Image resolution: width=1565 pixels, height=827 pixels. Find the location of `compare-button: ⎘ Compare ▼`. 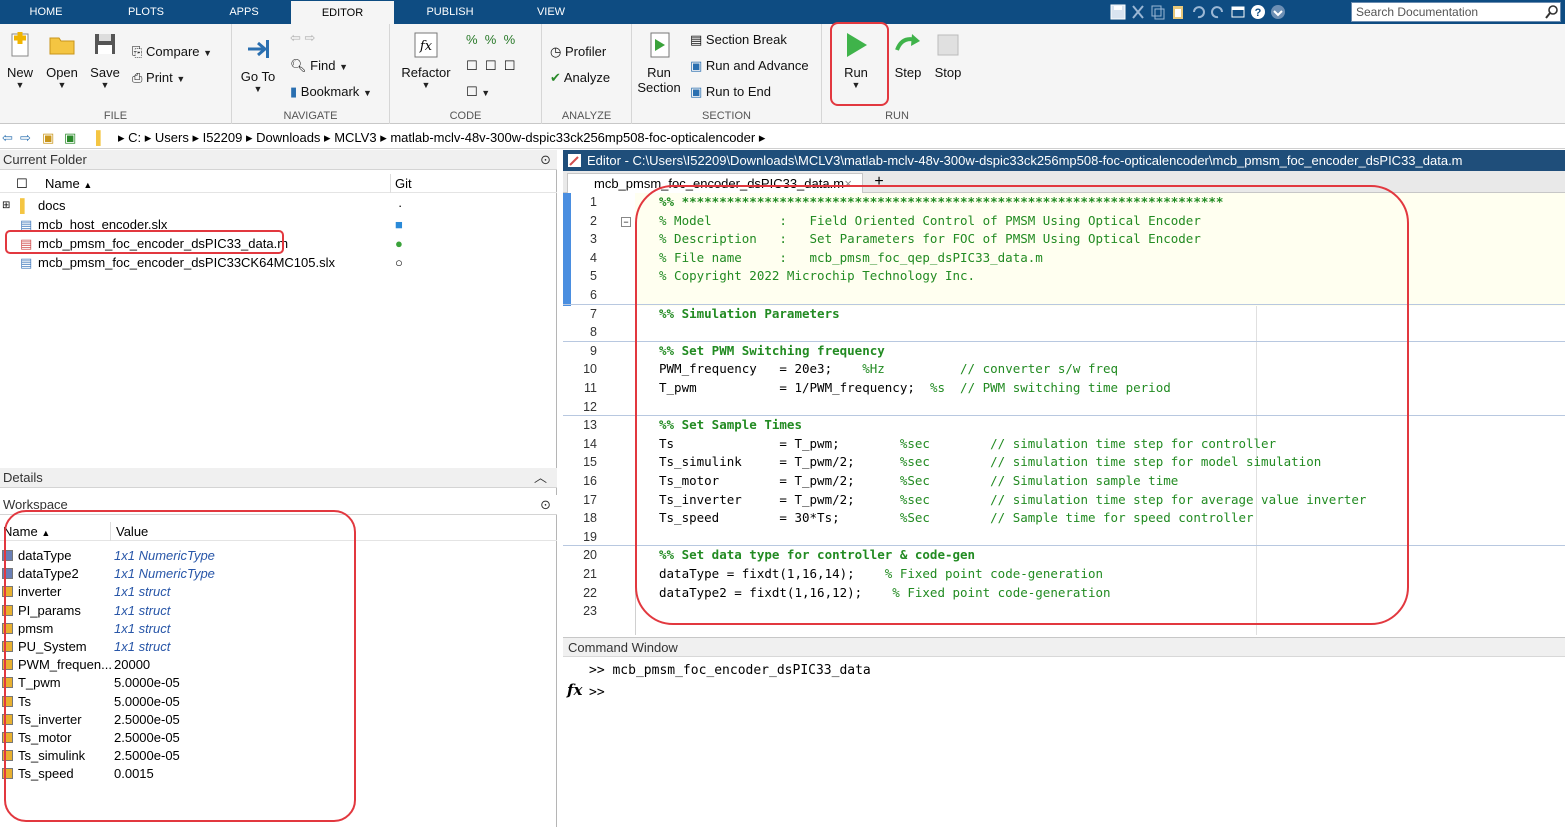

compare-button: ⎘ Compare ▼ is located at coordinates (172, 52).